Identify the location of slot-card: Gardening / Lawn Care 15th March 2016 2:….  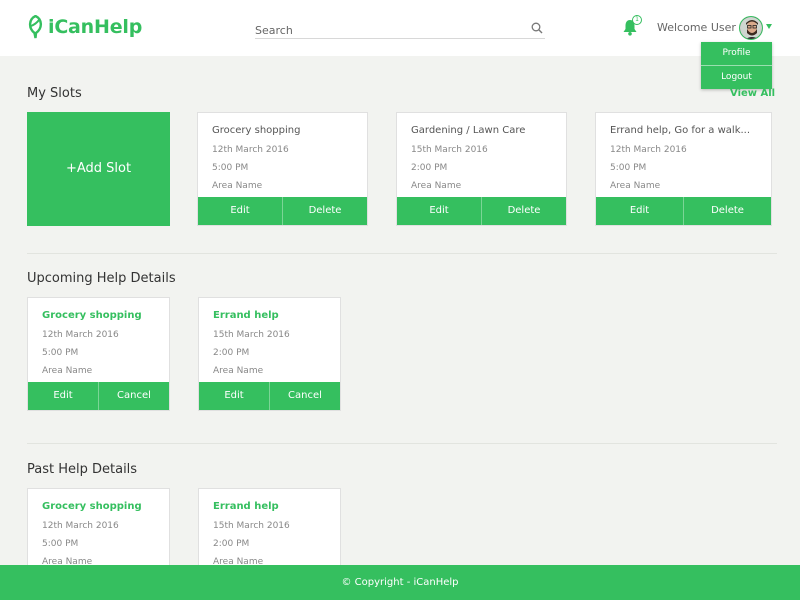
(481, 169).